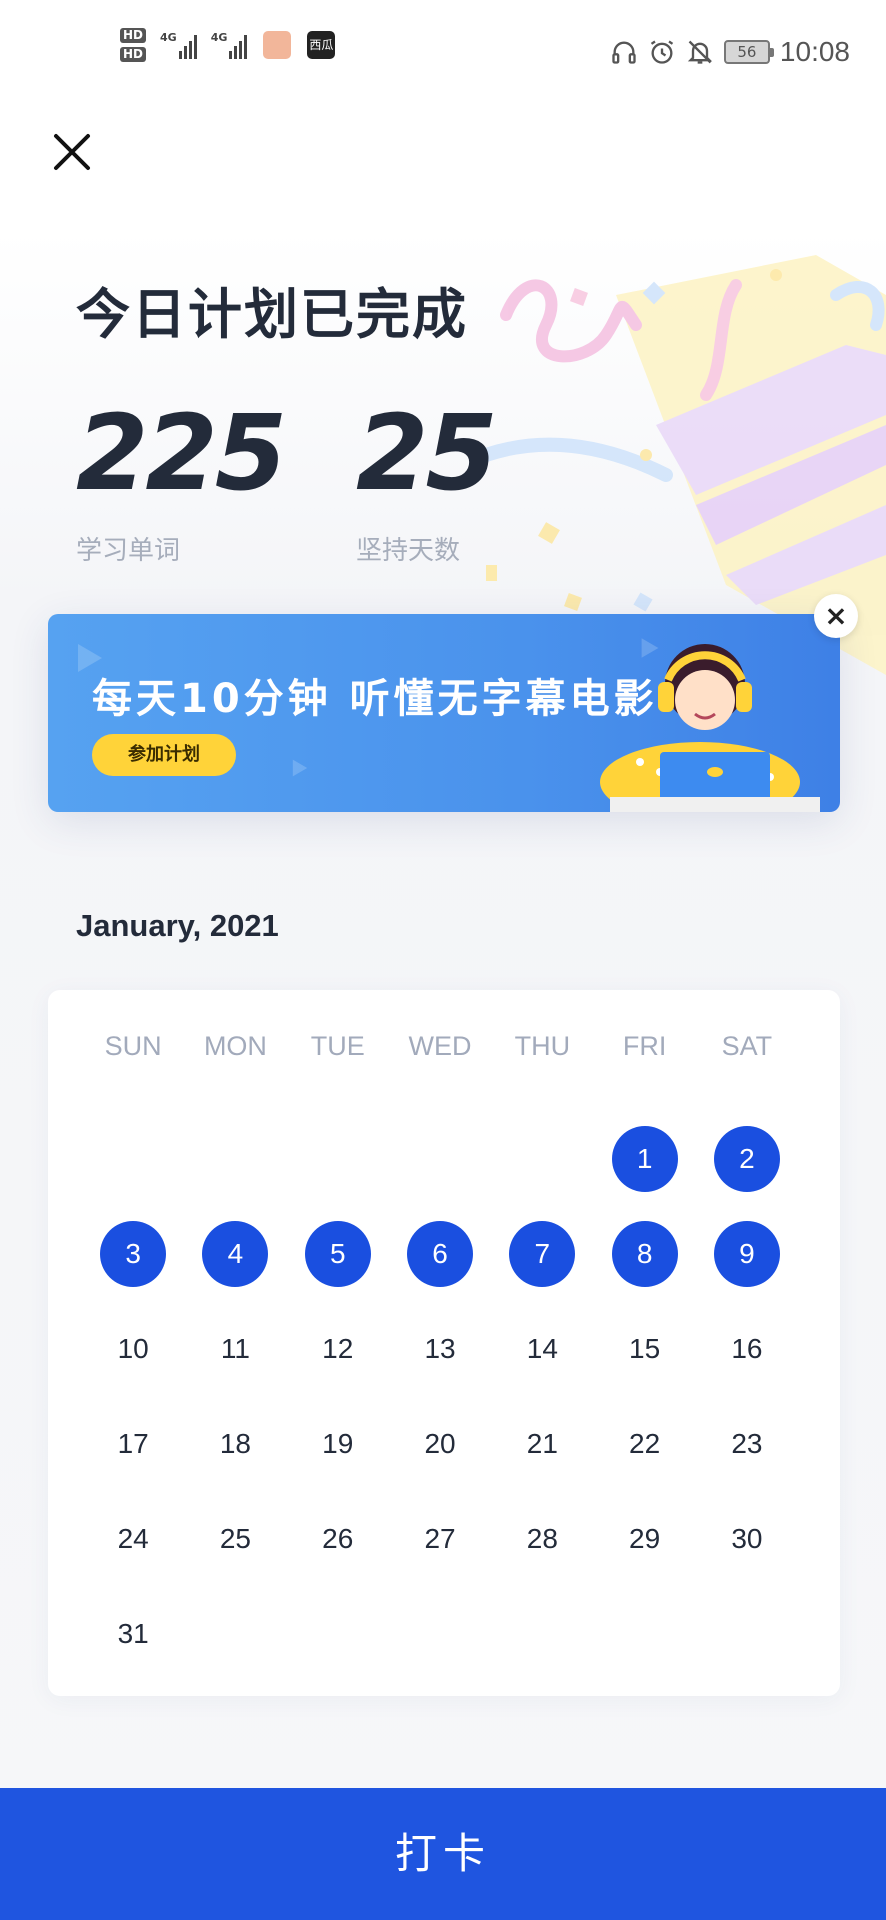 The image size is (886, 1920). I want to click on weekday-header: THU, so click(542, 1046).